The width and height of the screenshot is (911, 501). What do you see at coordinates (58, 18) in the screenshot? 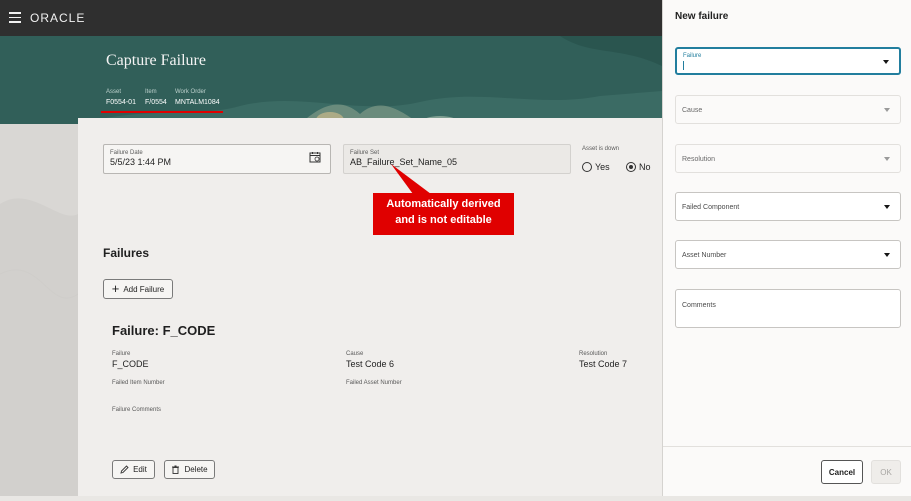
I see `oracle-logo: ORACLE` at bounding box center [58, 18].